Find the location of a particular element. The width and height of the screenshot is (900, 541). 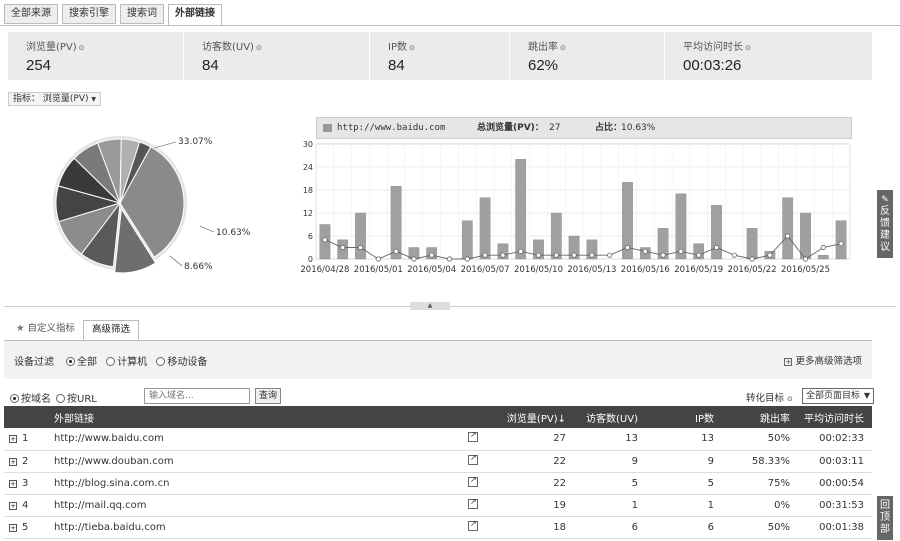

query-button: 查询 is located at coordinates (268, 396).